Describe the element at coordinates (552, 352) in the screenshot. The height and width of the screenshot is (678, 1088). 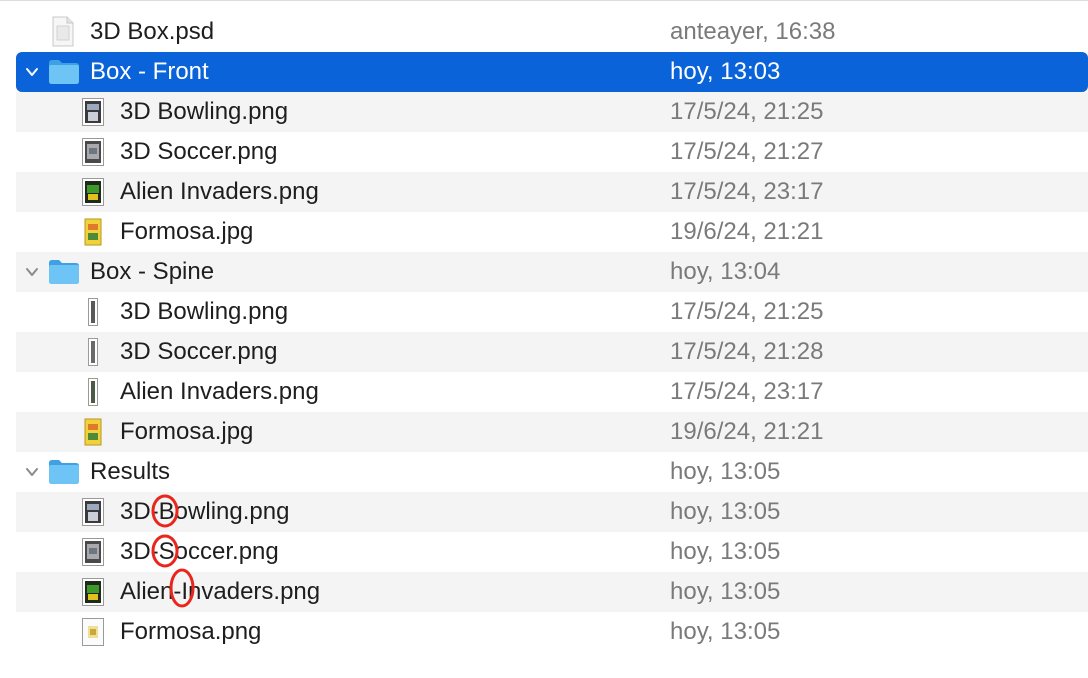
I see `list-item: 3D Soccer.png 17/5/24, 21:28` at that location.